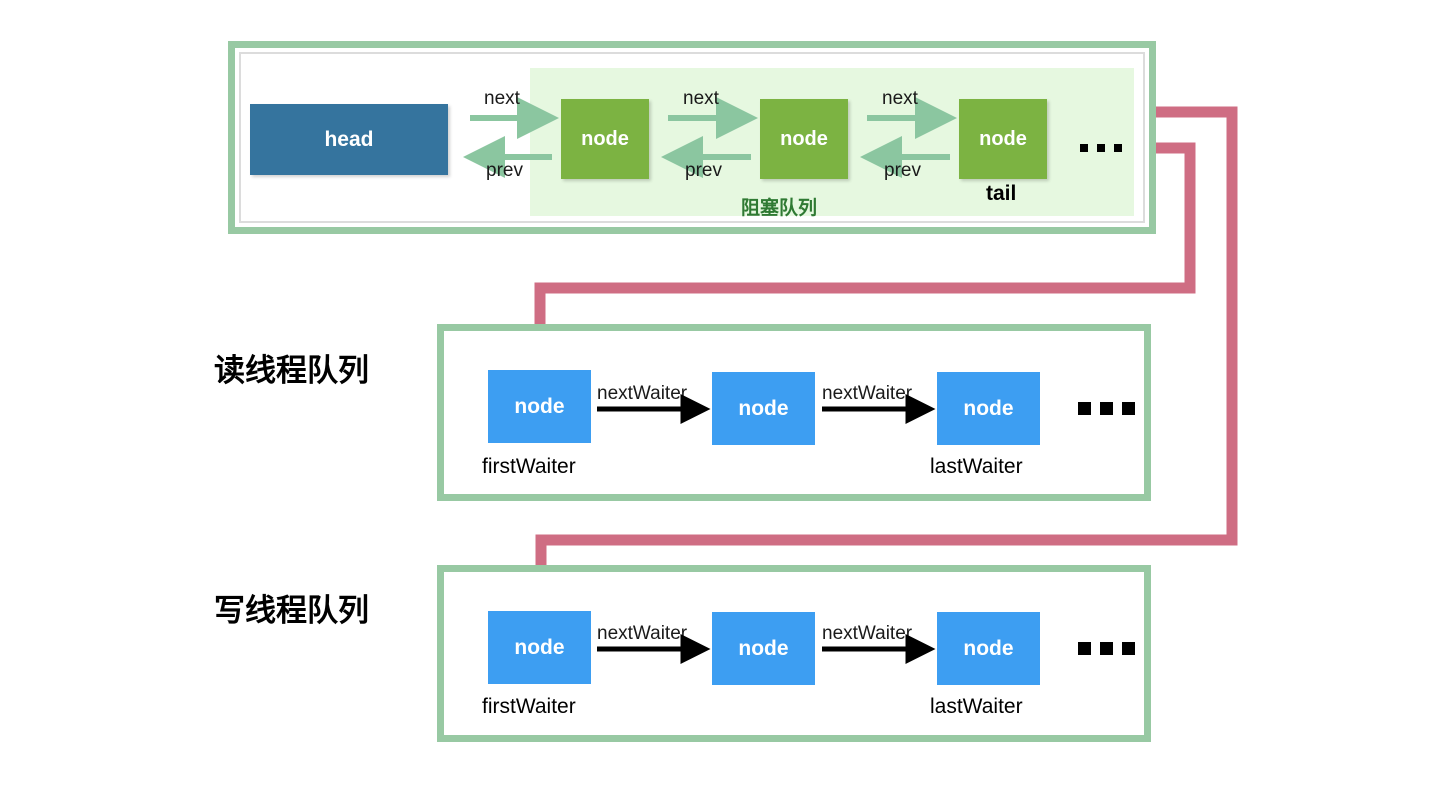 The height and width of the screenshot is (794, 1430). Describe the element at coordinates (539, 647) in the screenshot. I see `writer-queue-node-first: node` at that location.